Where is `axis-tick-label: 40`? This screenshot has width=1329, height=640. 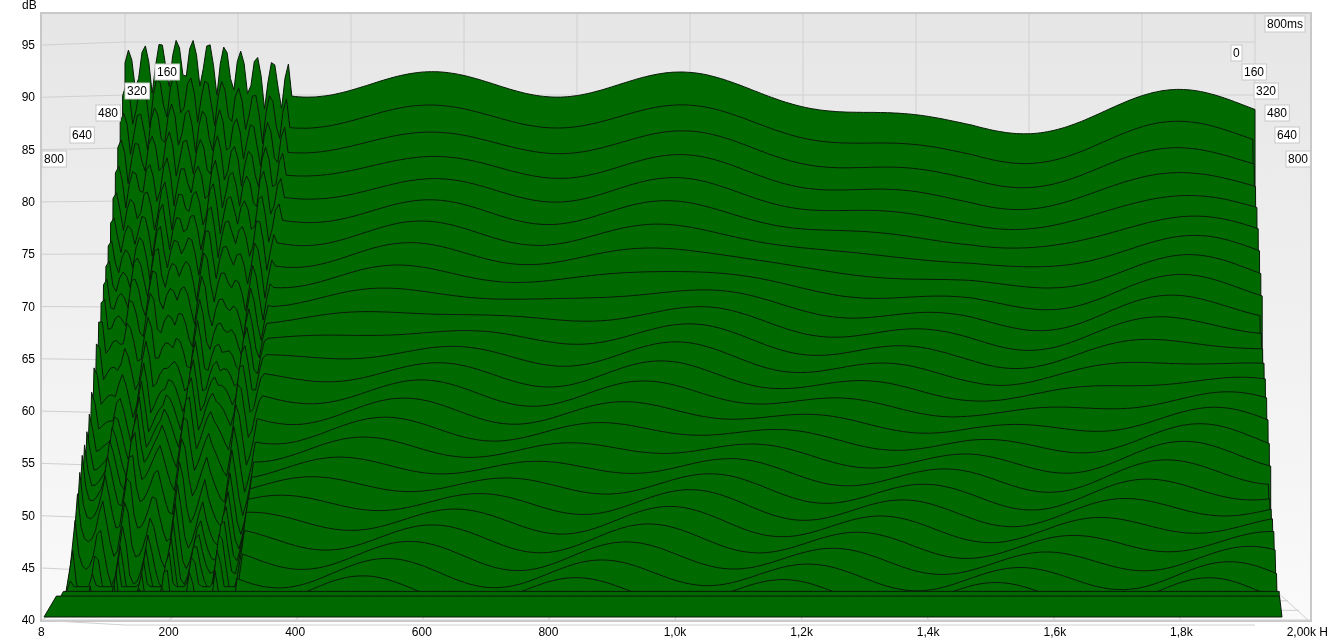
axis-tick-label: 40 is located at coordinates (28, 620).